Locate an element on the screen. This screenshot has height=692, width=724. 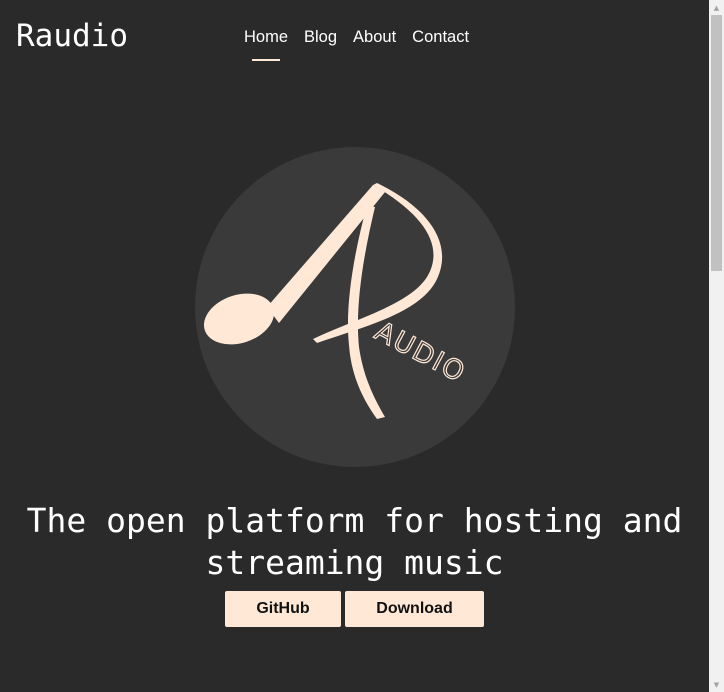
hero-buttons: GitHub Download is located at coordinates (354, 609).